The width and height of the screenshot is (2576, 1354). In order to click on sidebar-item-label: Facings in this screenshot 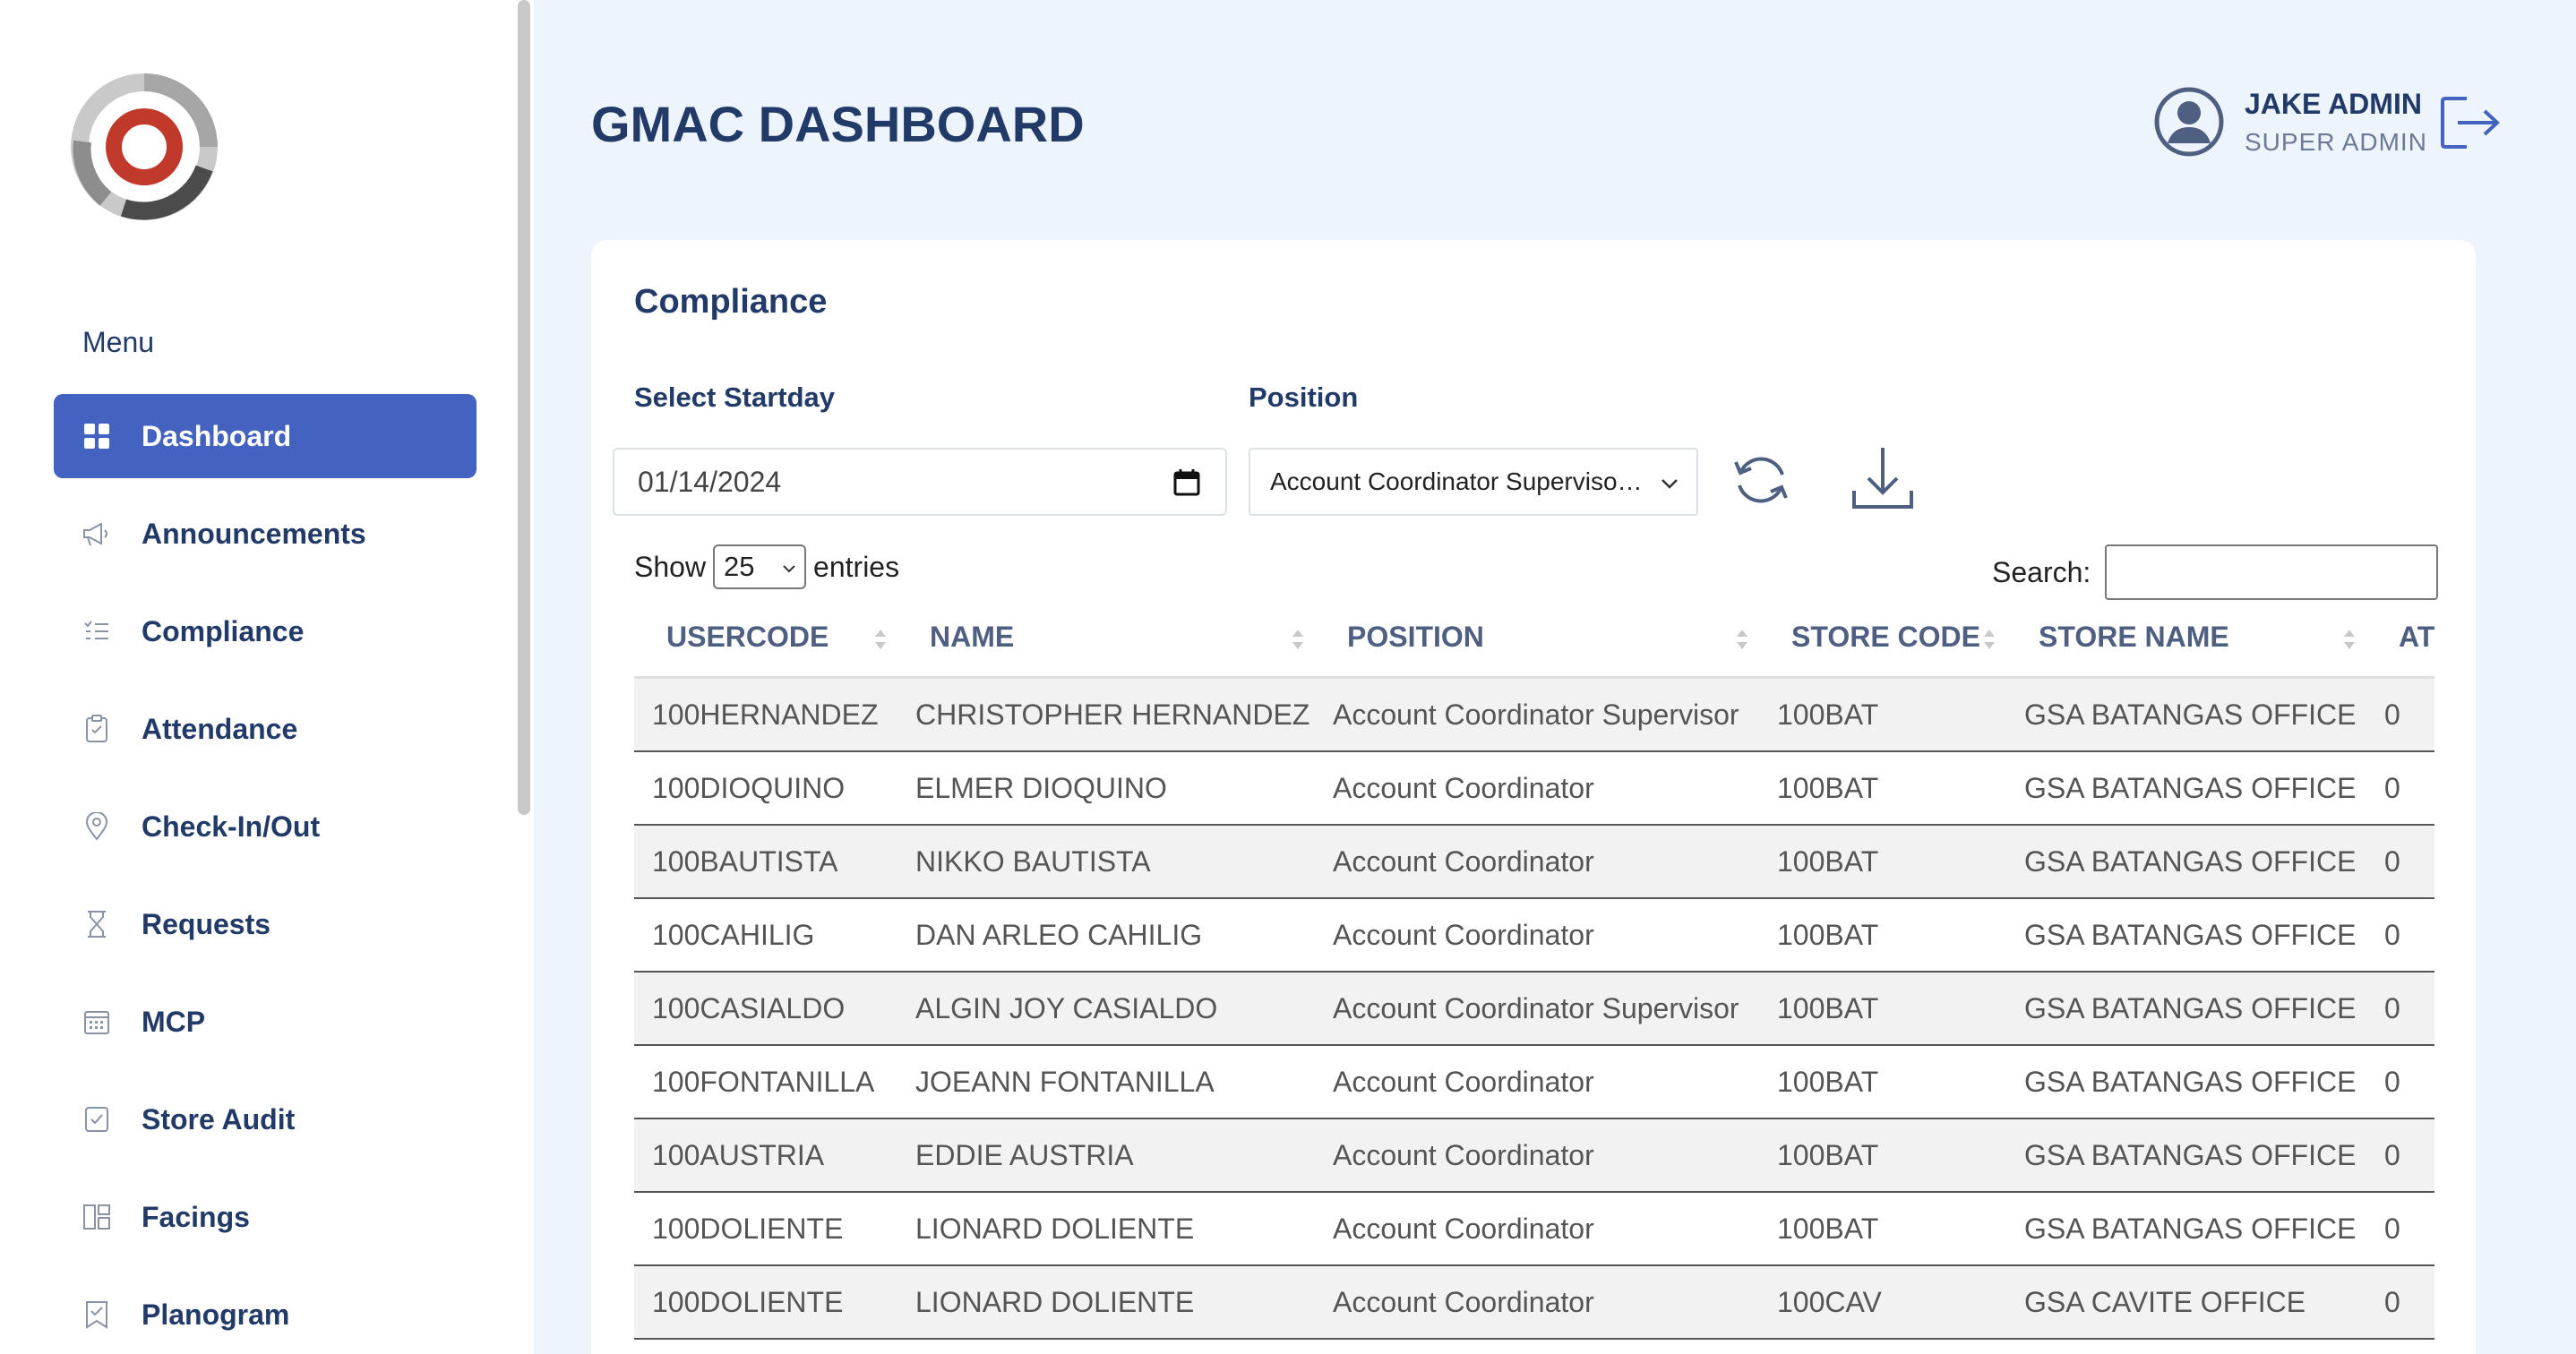, I will do `click(196, 1216)`.